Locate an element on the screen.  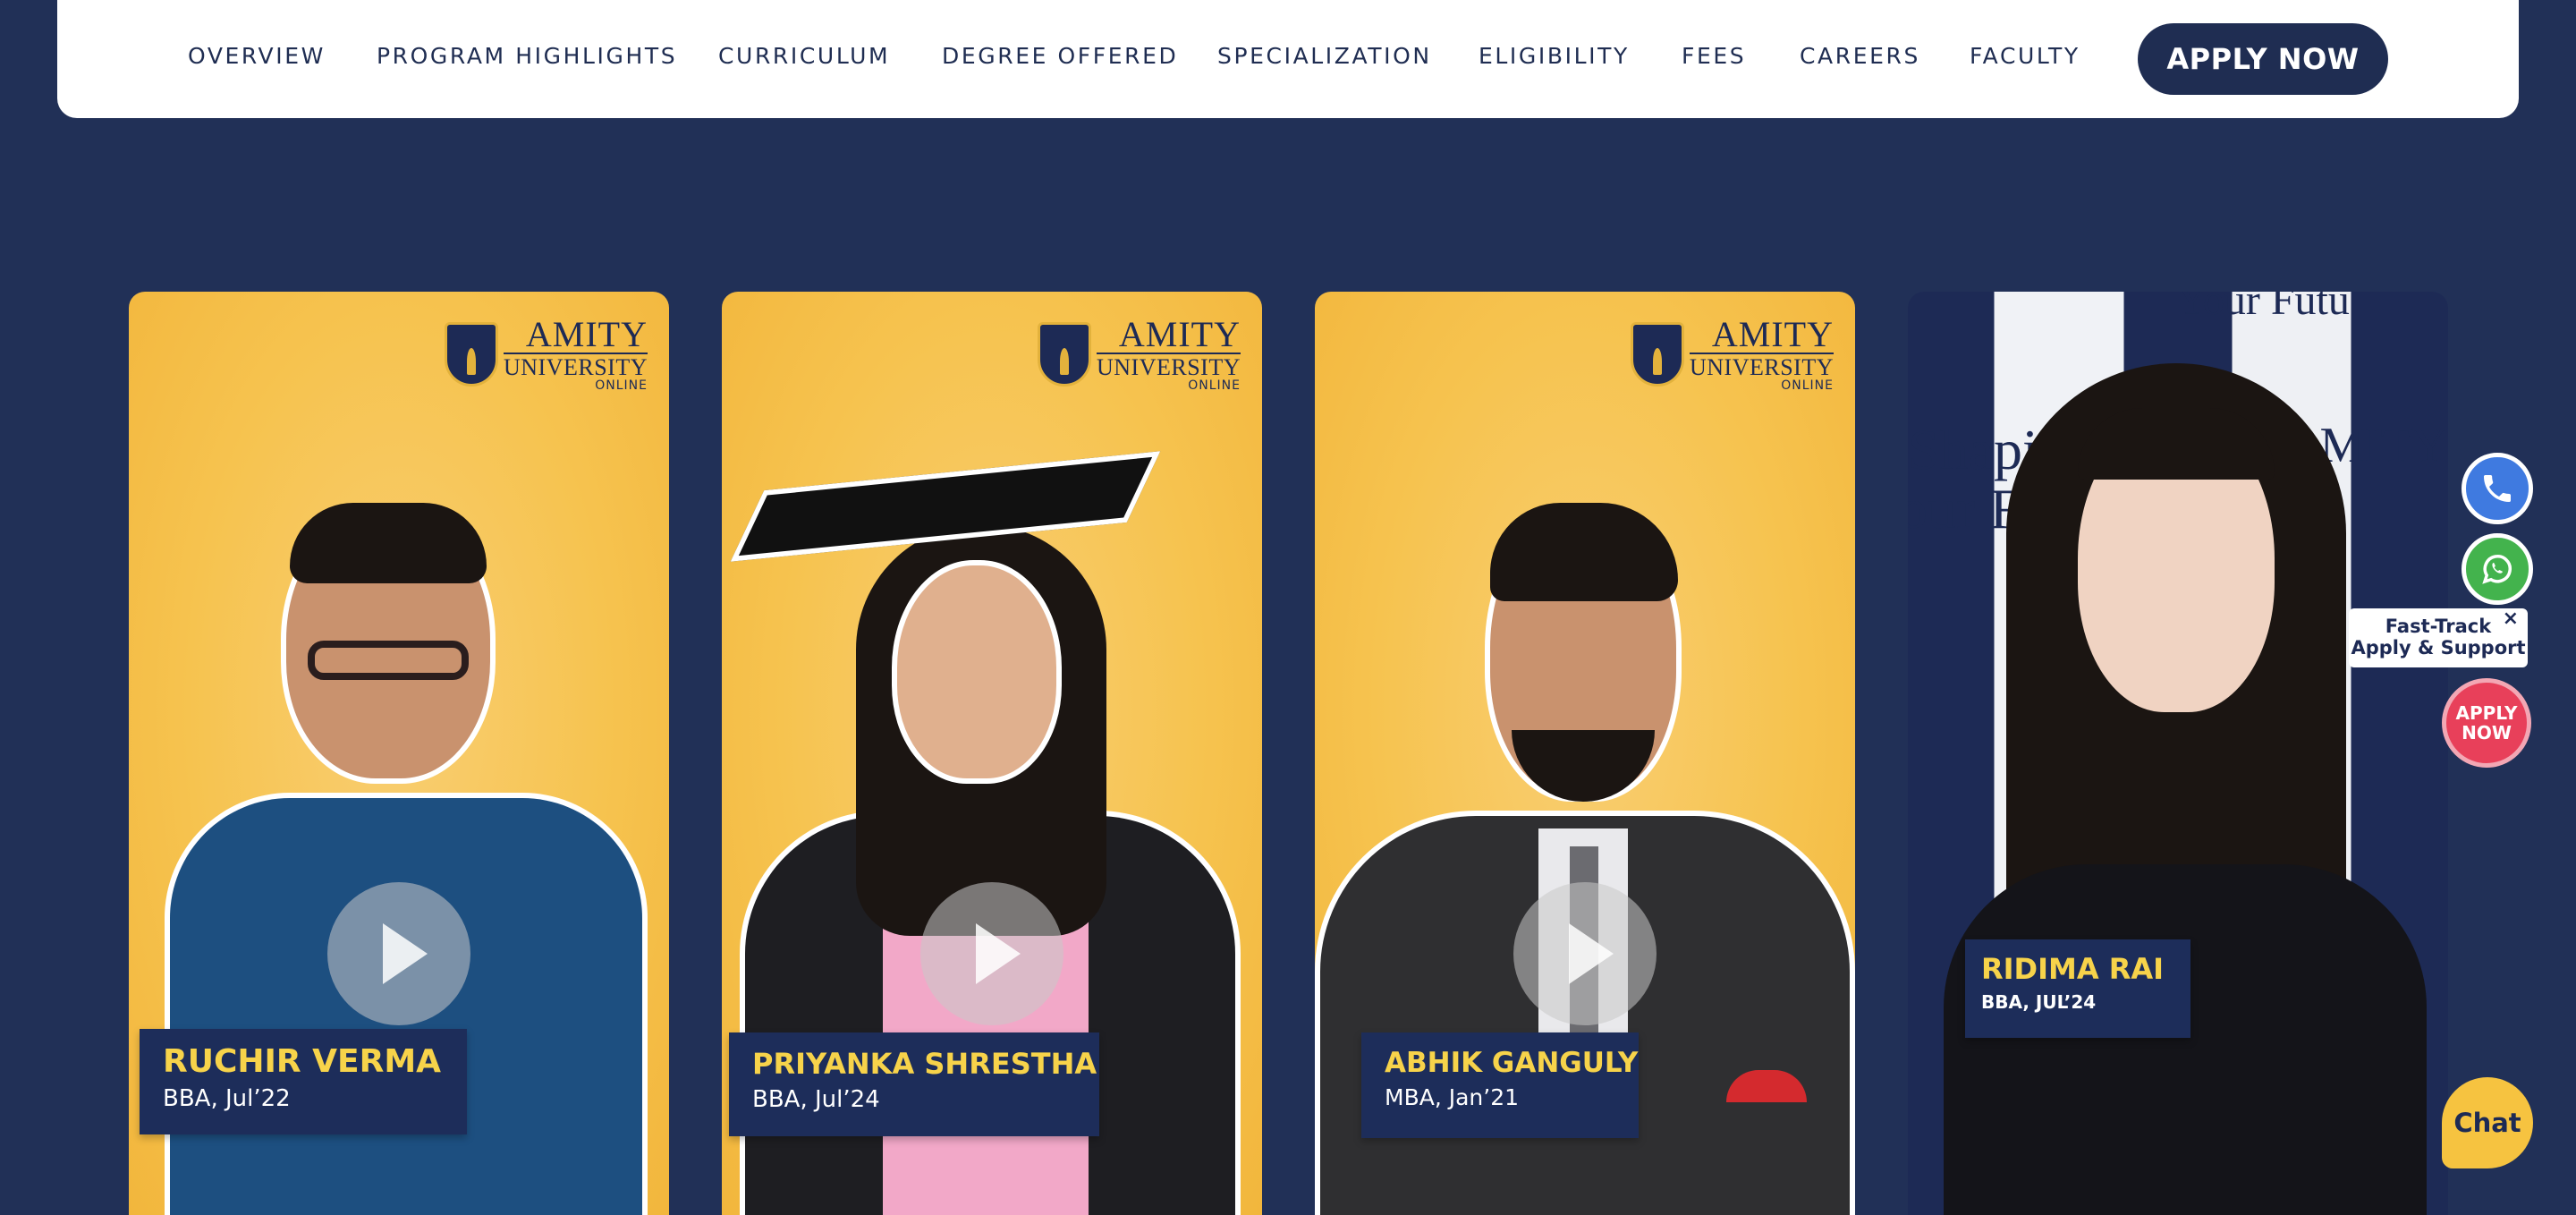
nav-overview: OVERVIEW is located at coordinates (257, 56).